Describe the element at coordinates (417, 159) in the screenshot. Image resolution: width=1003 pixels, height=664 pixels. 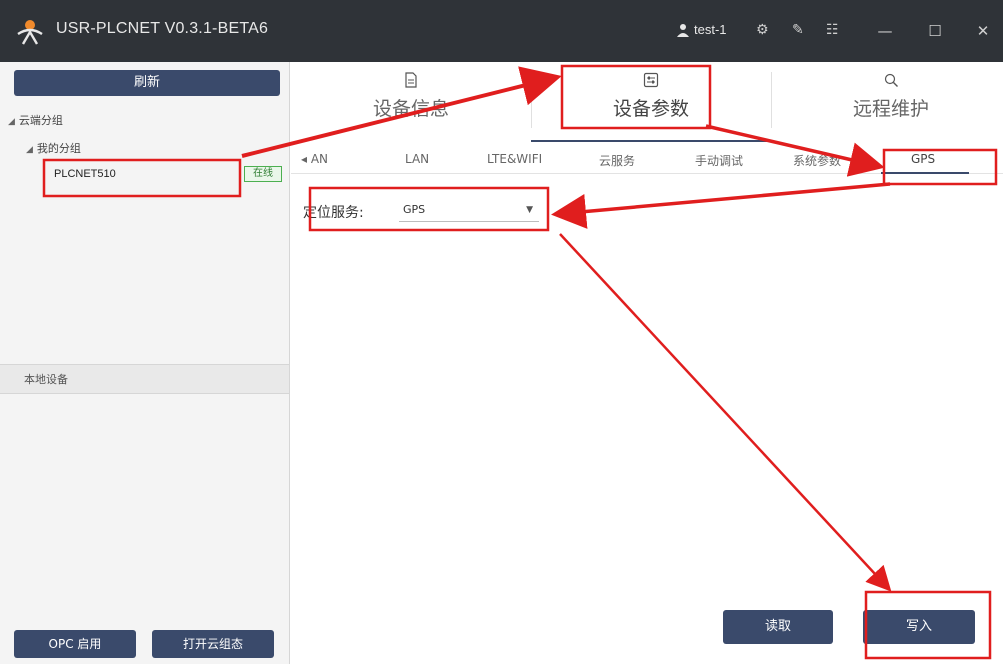
I see `subtab-lan: LAN` at that location.